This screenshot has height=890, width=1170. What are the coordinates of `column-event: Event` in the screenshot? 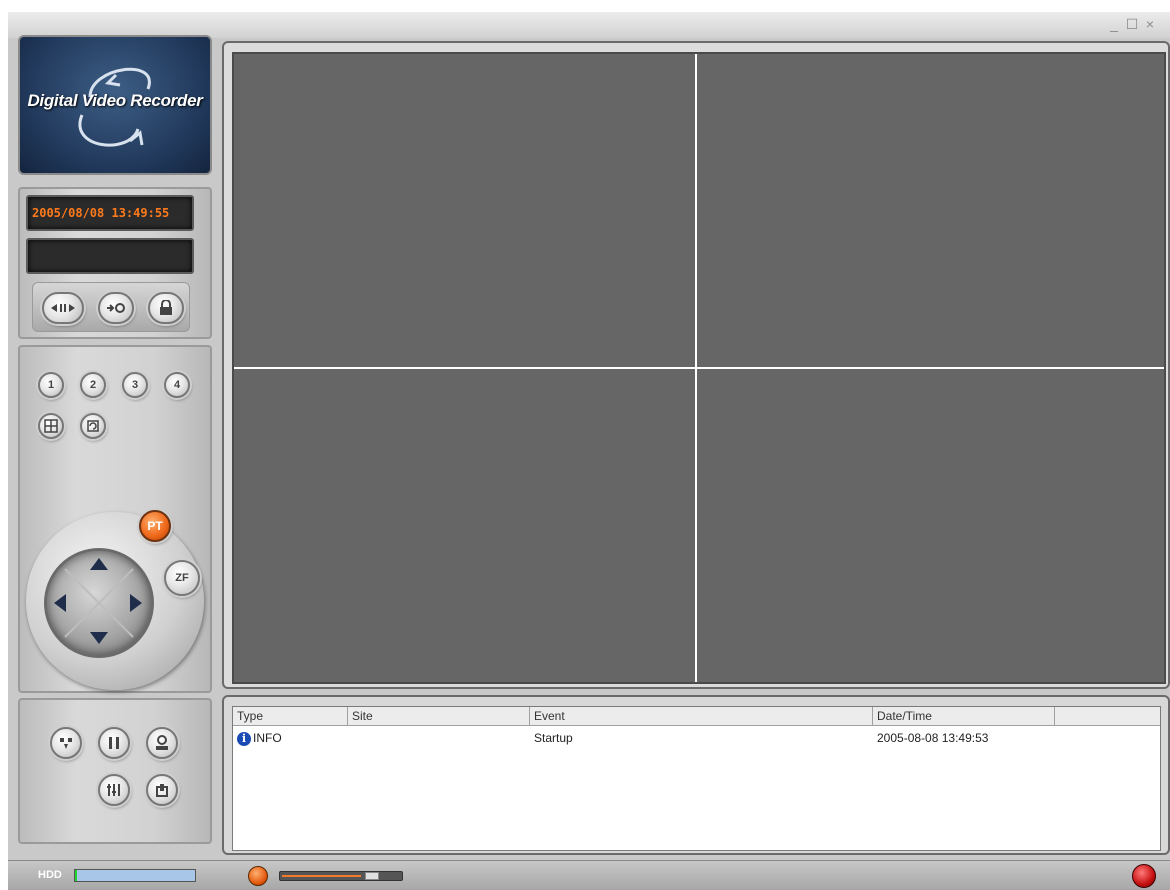 It's located at (701, 716).